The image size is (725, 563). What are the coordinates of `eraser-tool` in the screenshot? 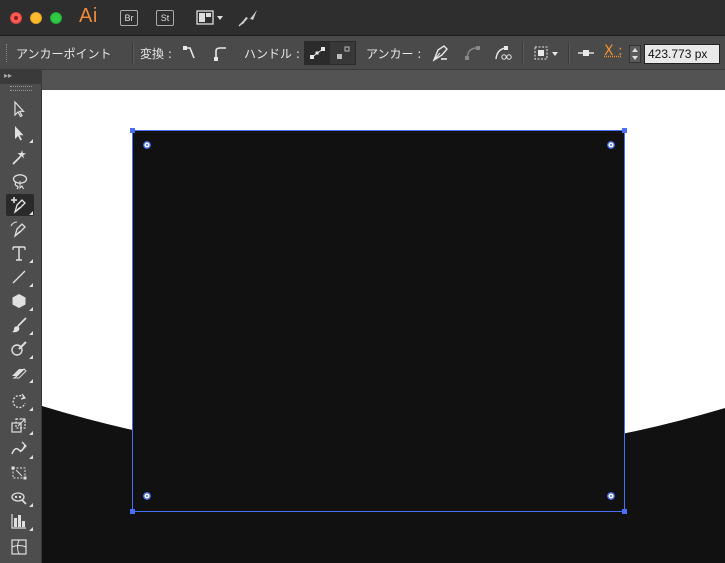 It's located at (20, 373).